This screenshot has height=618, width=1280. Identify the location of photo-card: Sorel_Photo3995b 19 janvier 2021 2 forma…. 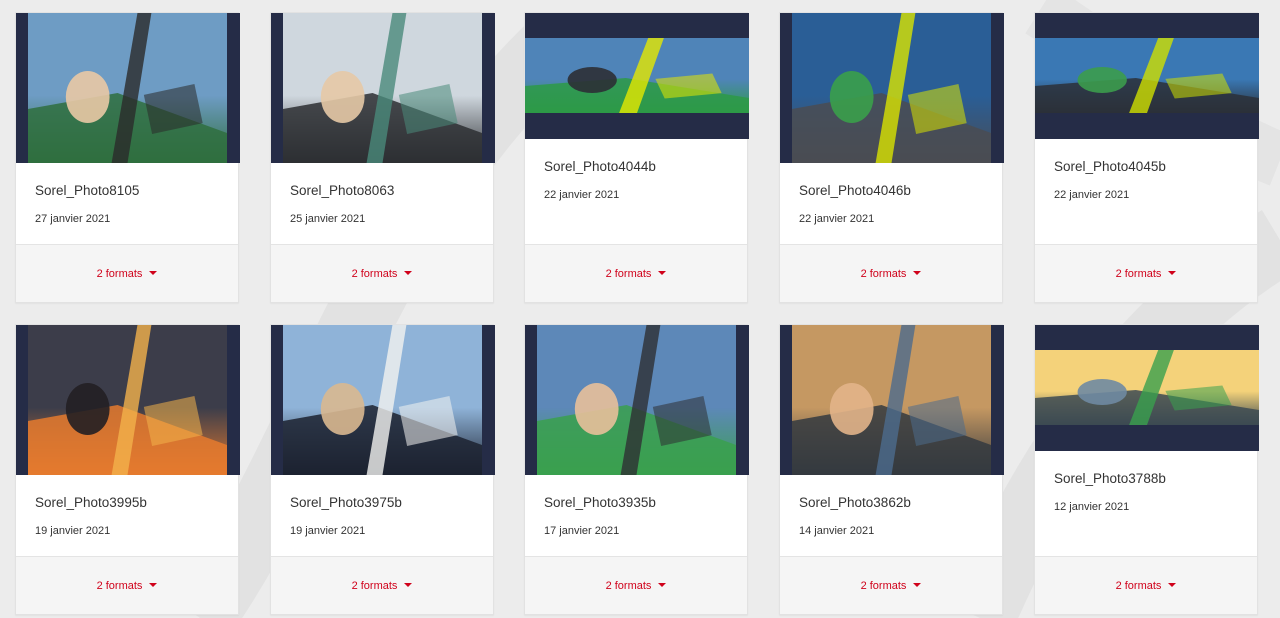
(127, 469).